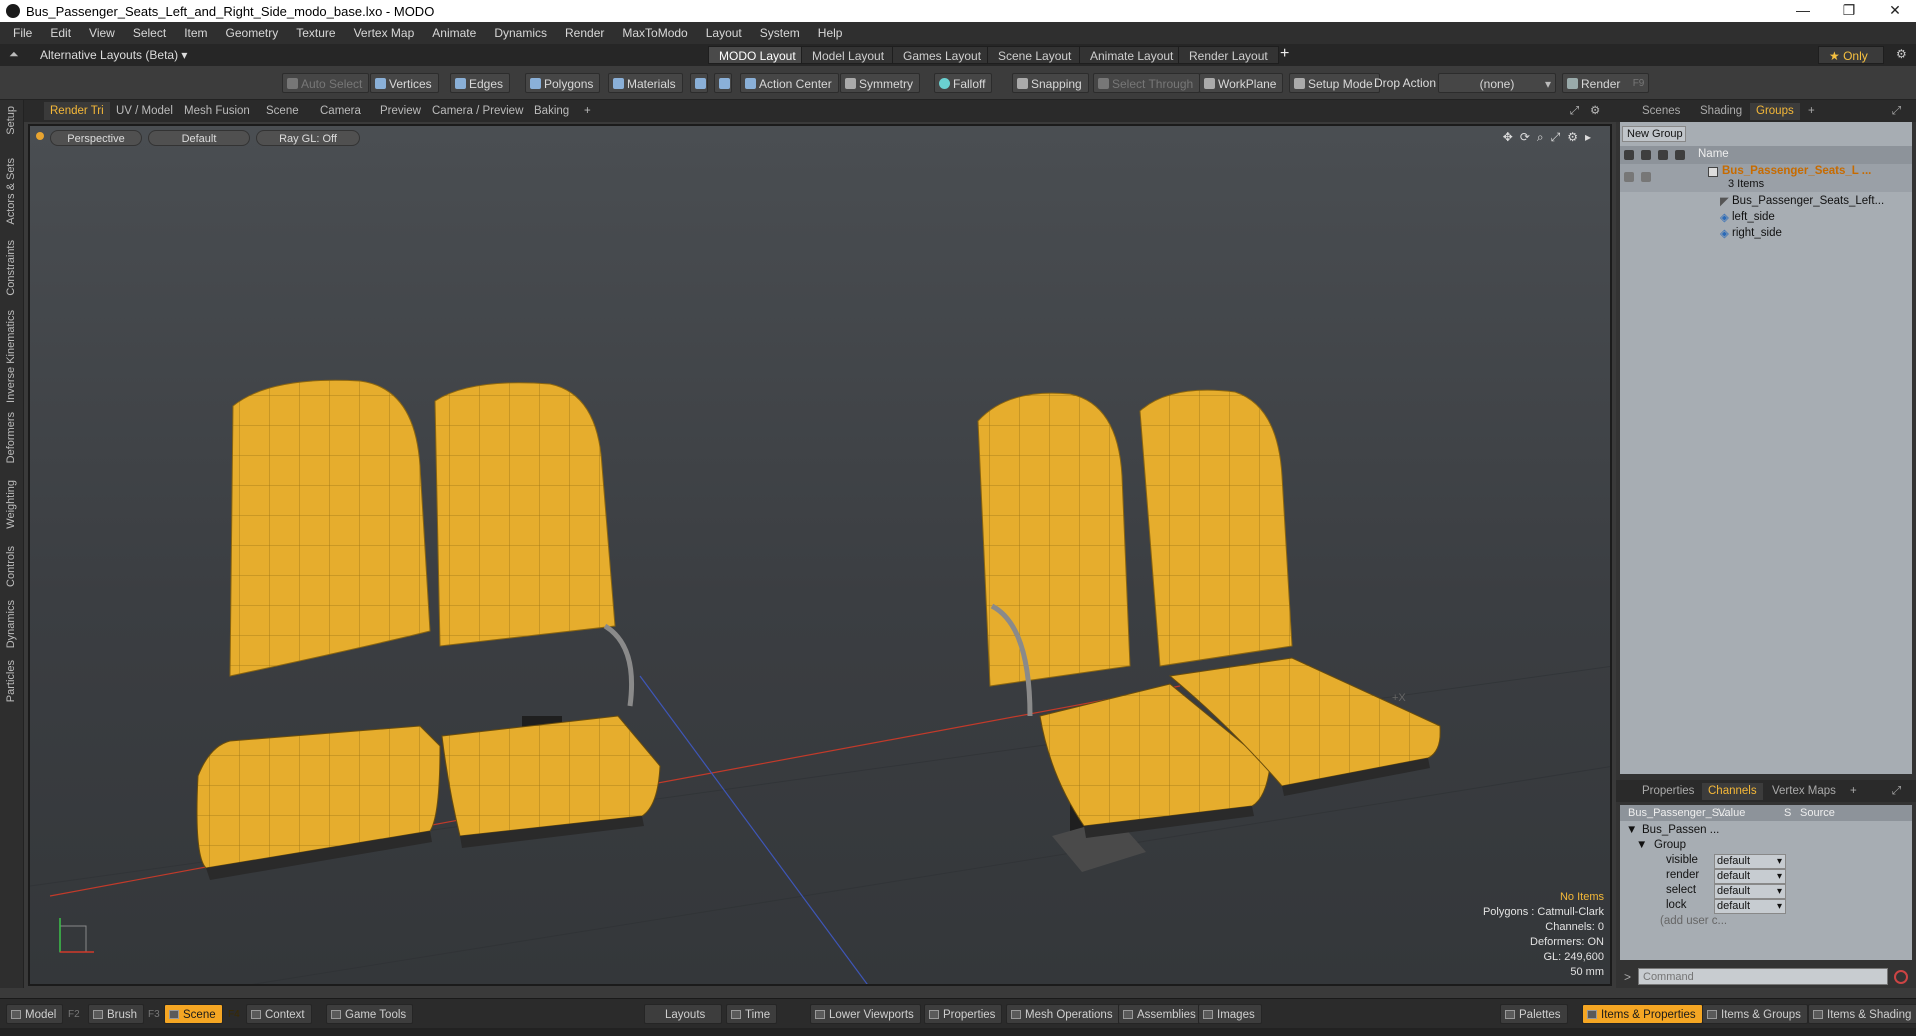 Image resolution: width=1916 pixels, height=1036 pixels. Describe the element at coordinates (1160, 1014) in the screenshot. I see `assemblies-button: Assemblies` at that location.